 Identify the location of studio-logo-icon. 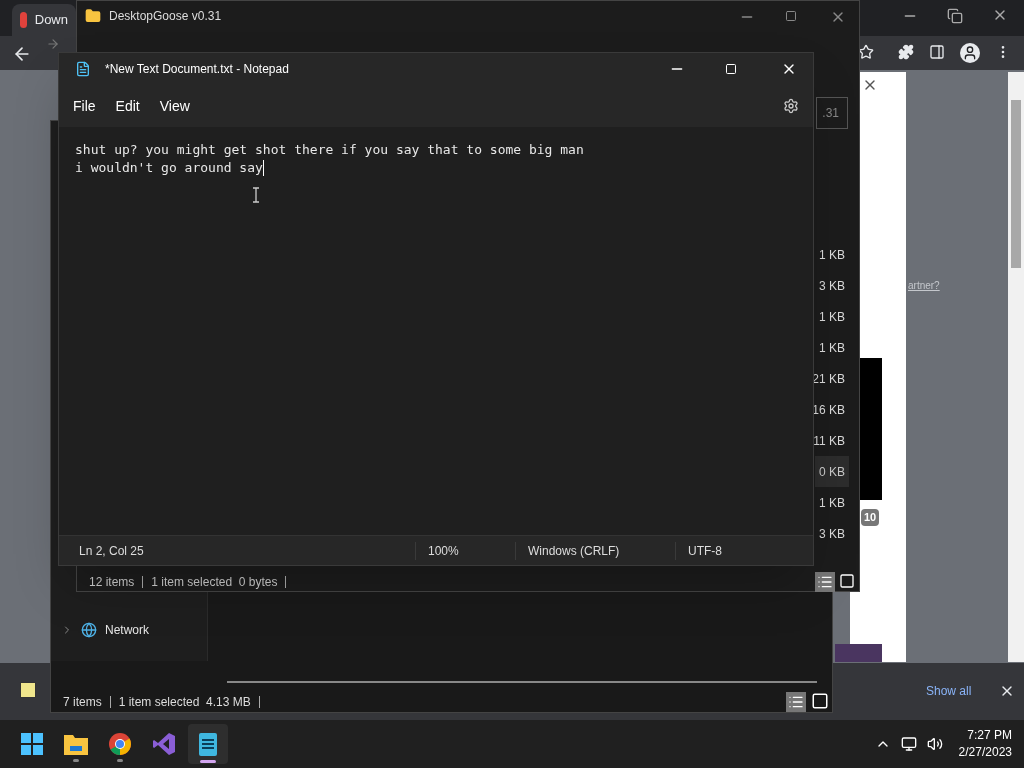
(164, 744).